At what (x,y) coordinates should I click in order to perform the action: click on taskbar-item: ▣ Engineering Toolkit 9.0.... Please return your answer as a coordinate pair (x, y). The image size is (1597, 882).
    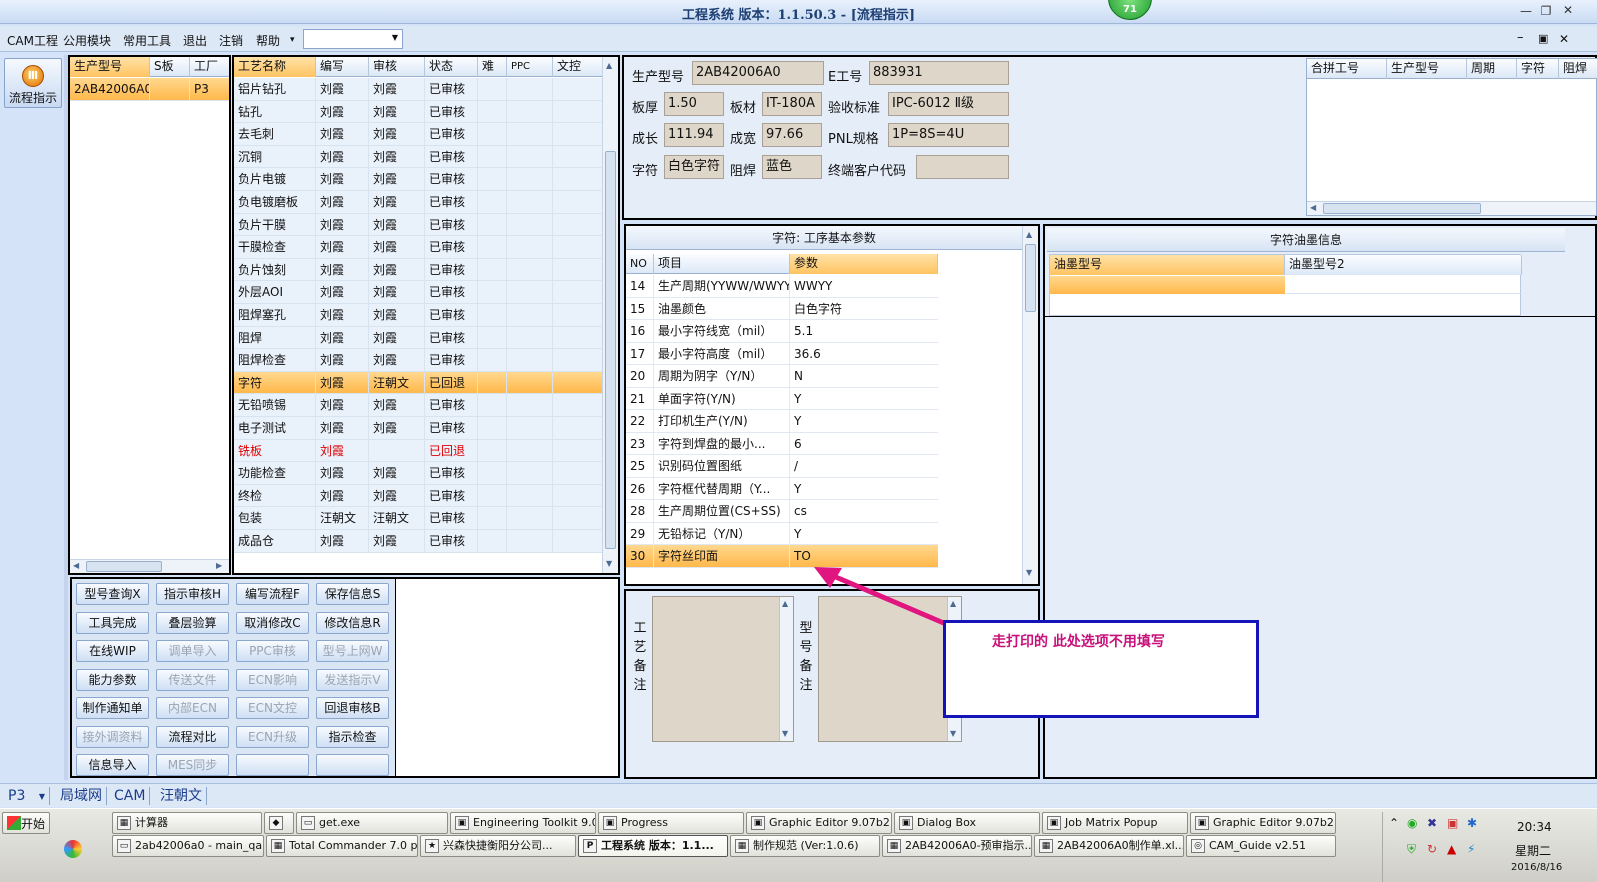
    Looking at the image, I should click on (523, 823).